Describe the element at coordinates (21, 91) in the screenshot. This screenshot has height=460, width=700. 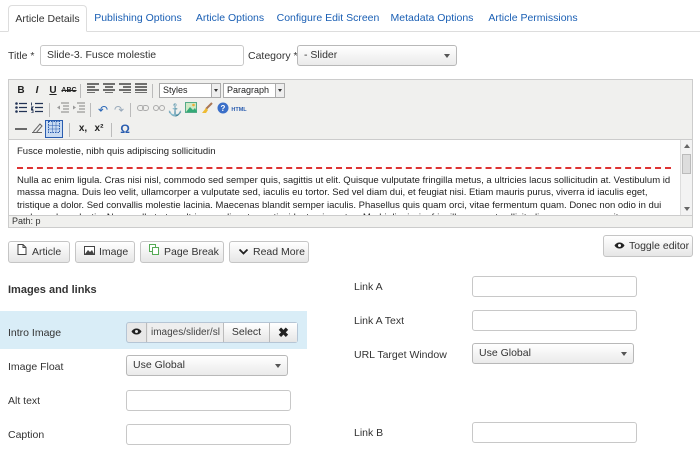
I see `bold-icon: B` at that location.